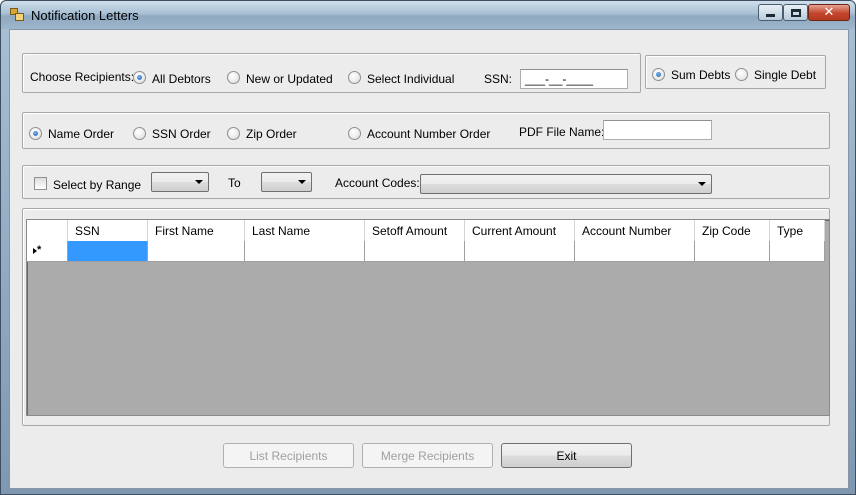 The image size is (856, 495). I want to click on maximize-button, so click(795, 12).